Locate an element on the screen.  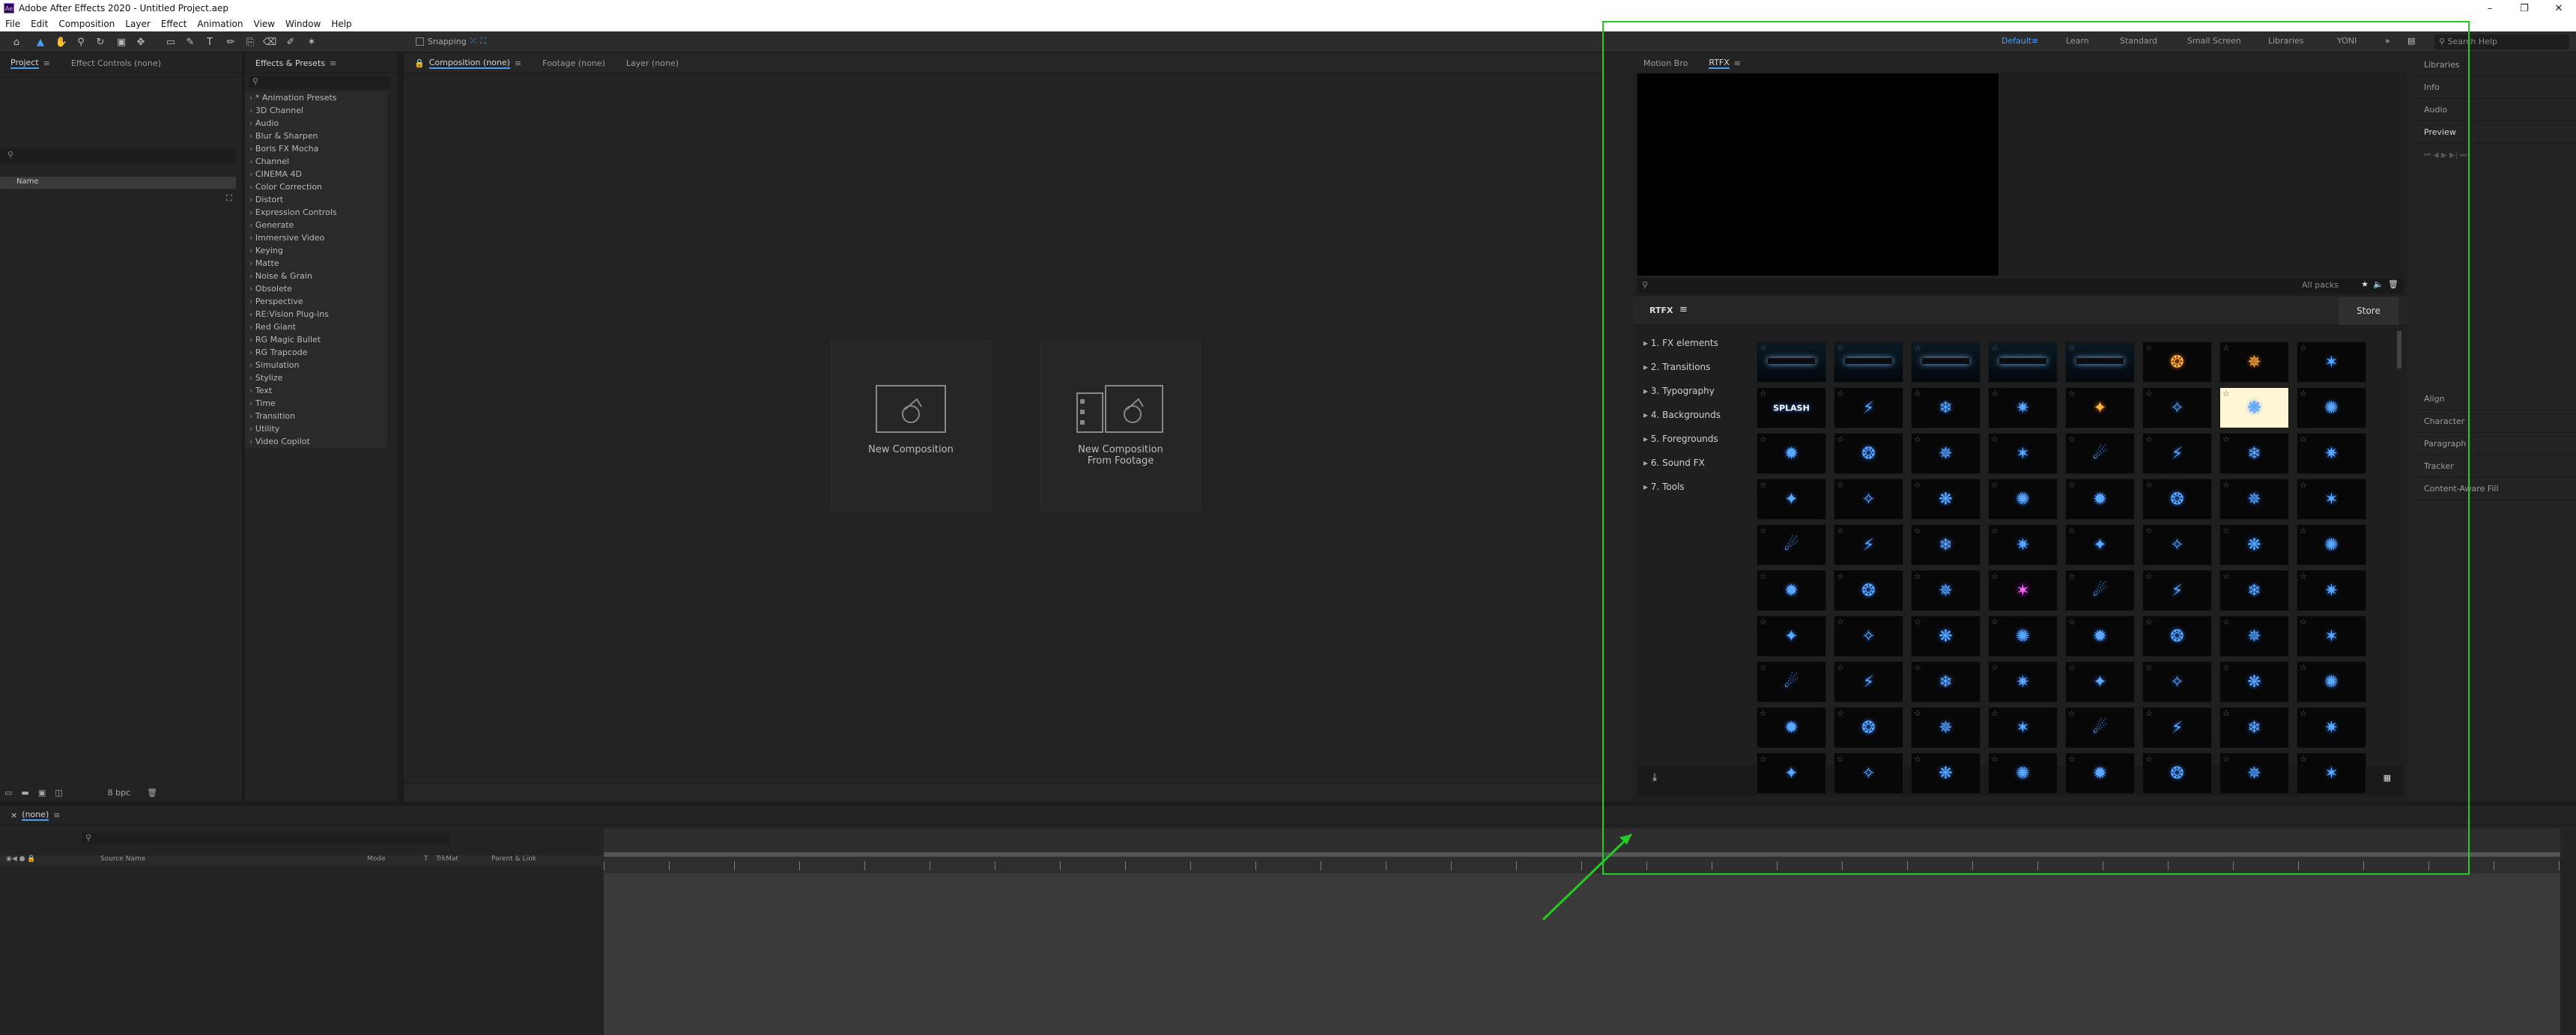
menu-help: Help is located at coordinates (341, 24).